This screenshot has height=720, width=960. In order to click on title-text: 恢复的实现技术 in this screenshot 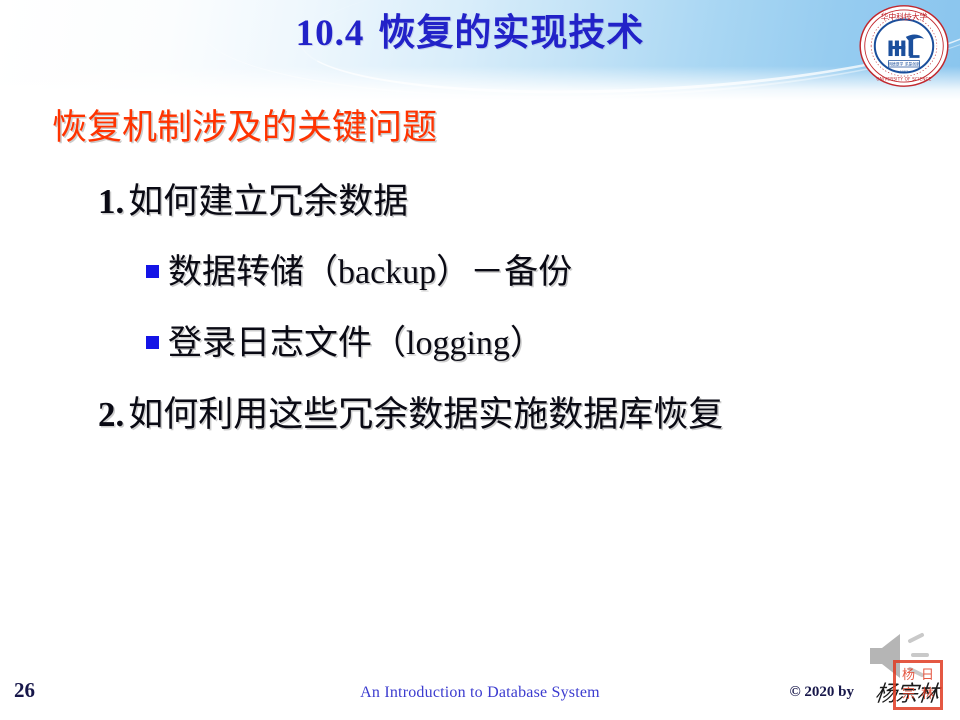, I will do `click(511, 33)`.